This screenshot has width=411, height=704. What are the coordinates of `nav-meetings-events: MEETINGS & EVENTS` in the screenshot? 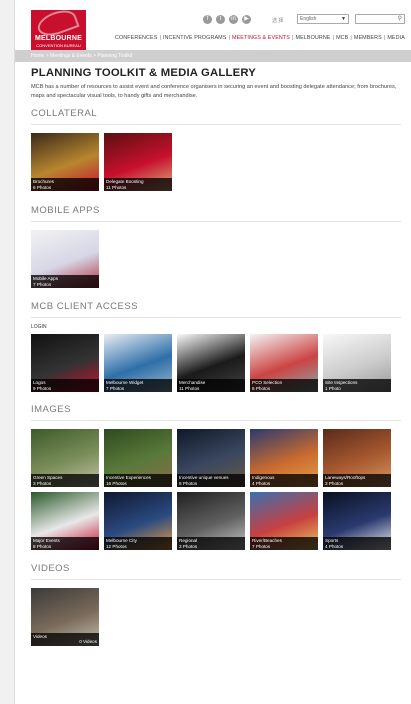 It's located at (261, 38).